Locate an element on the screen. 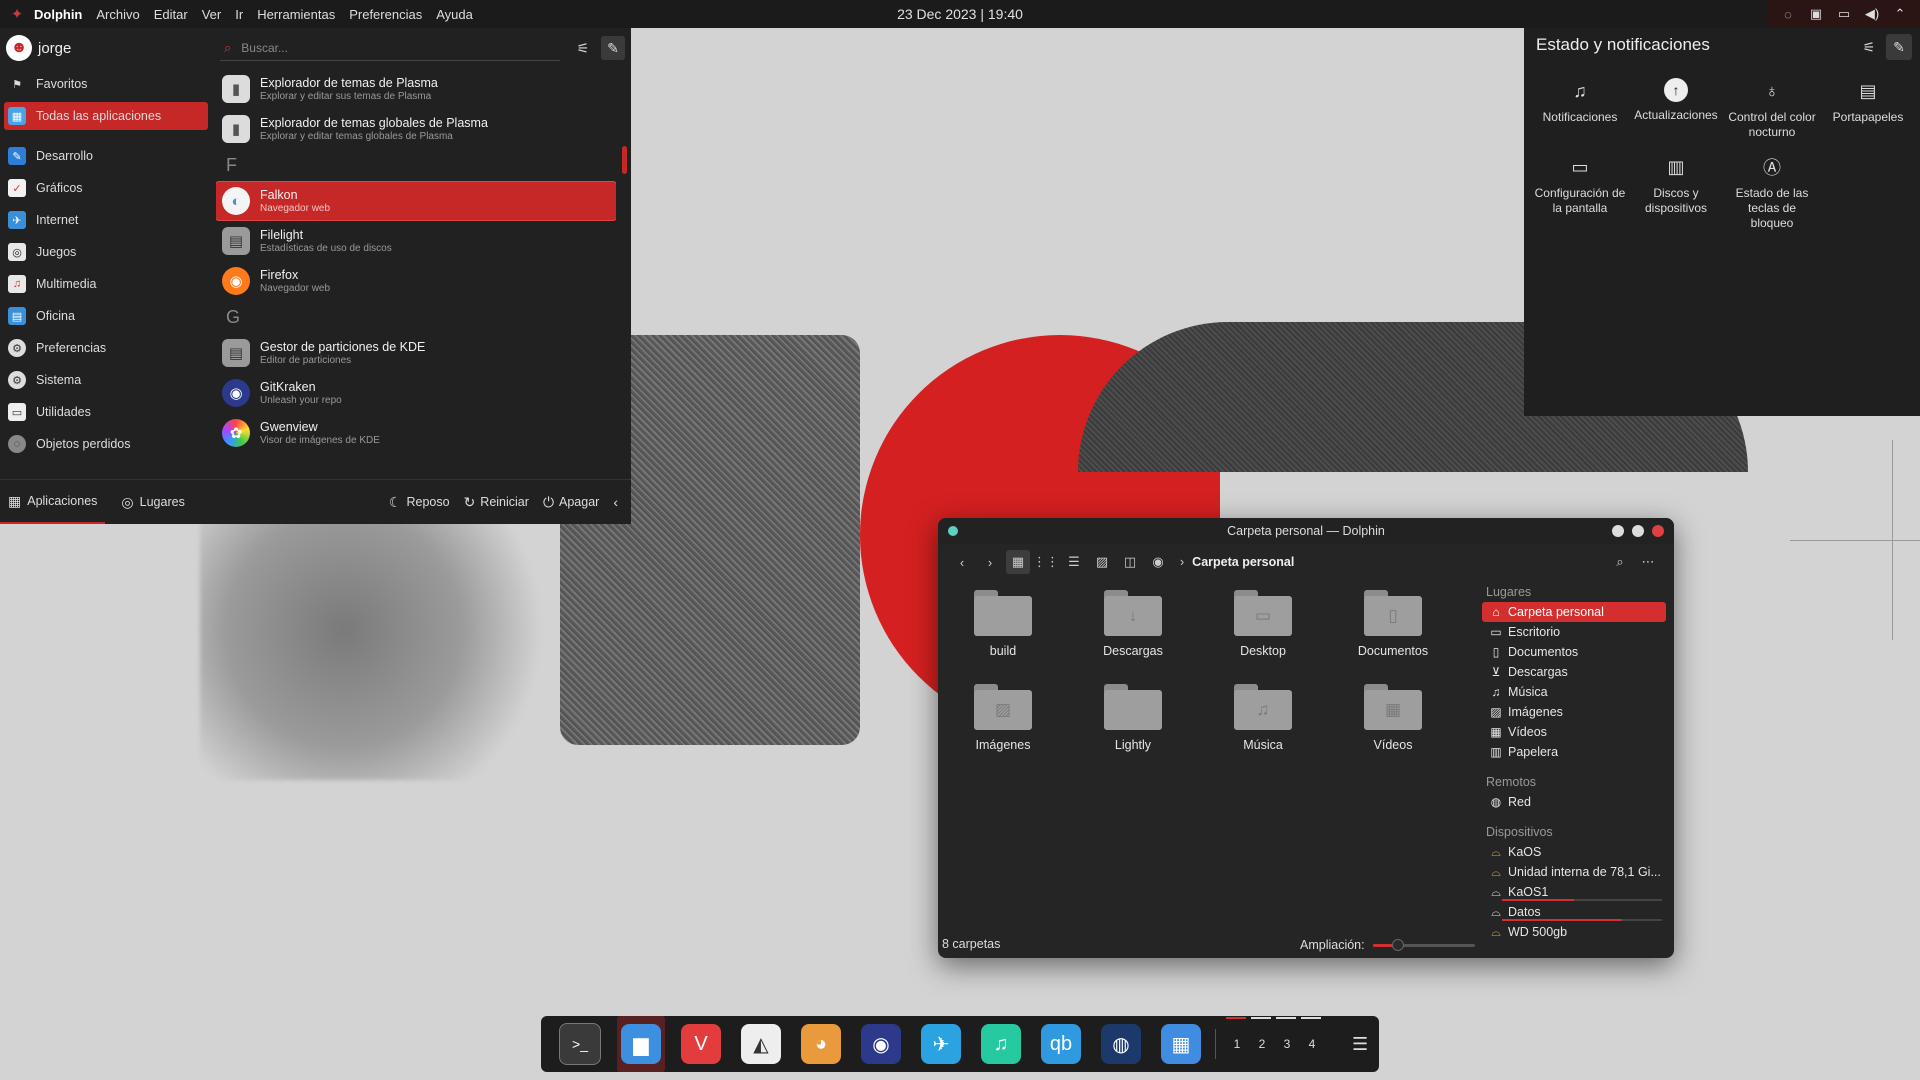 The image size is (1920, 1080). category-utilidades: ▭ Utilidades is located at coordinates (106, 412).